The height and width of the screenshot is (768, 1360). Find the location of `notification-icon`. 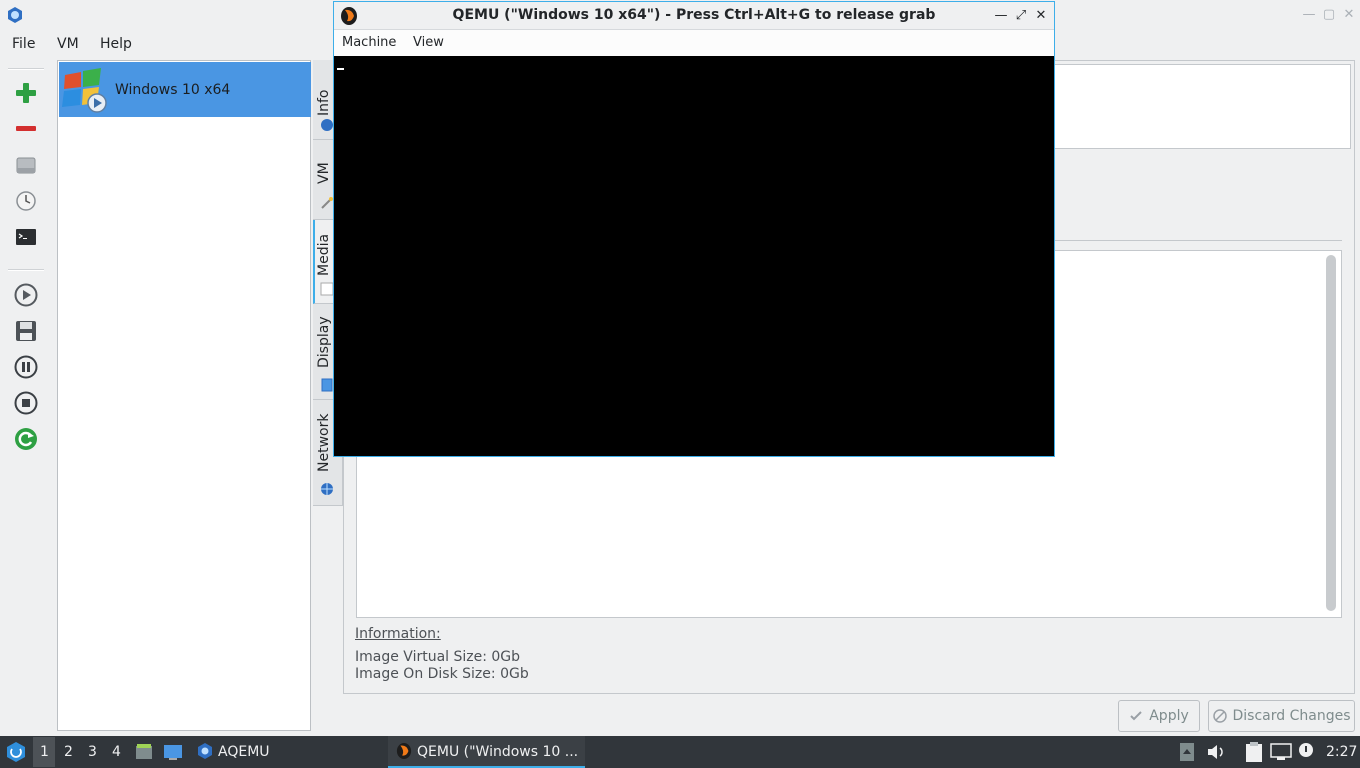

notification-icon is located at coordinates (1306, 751).